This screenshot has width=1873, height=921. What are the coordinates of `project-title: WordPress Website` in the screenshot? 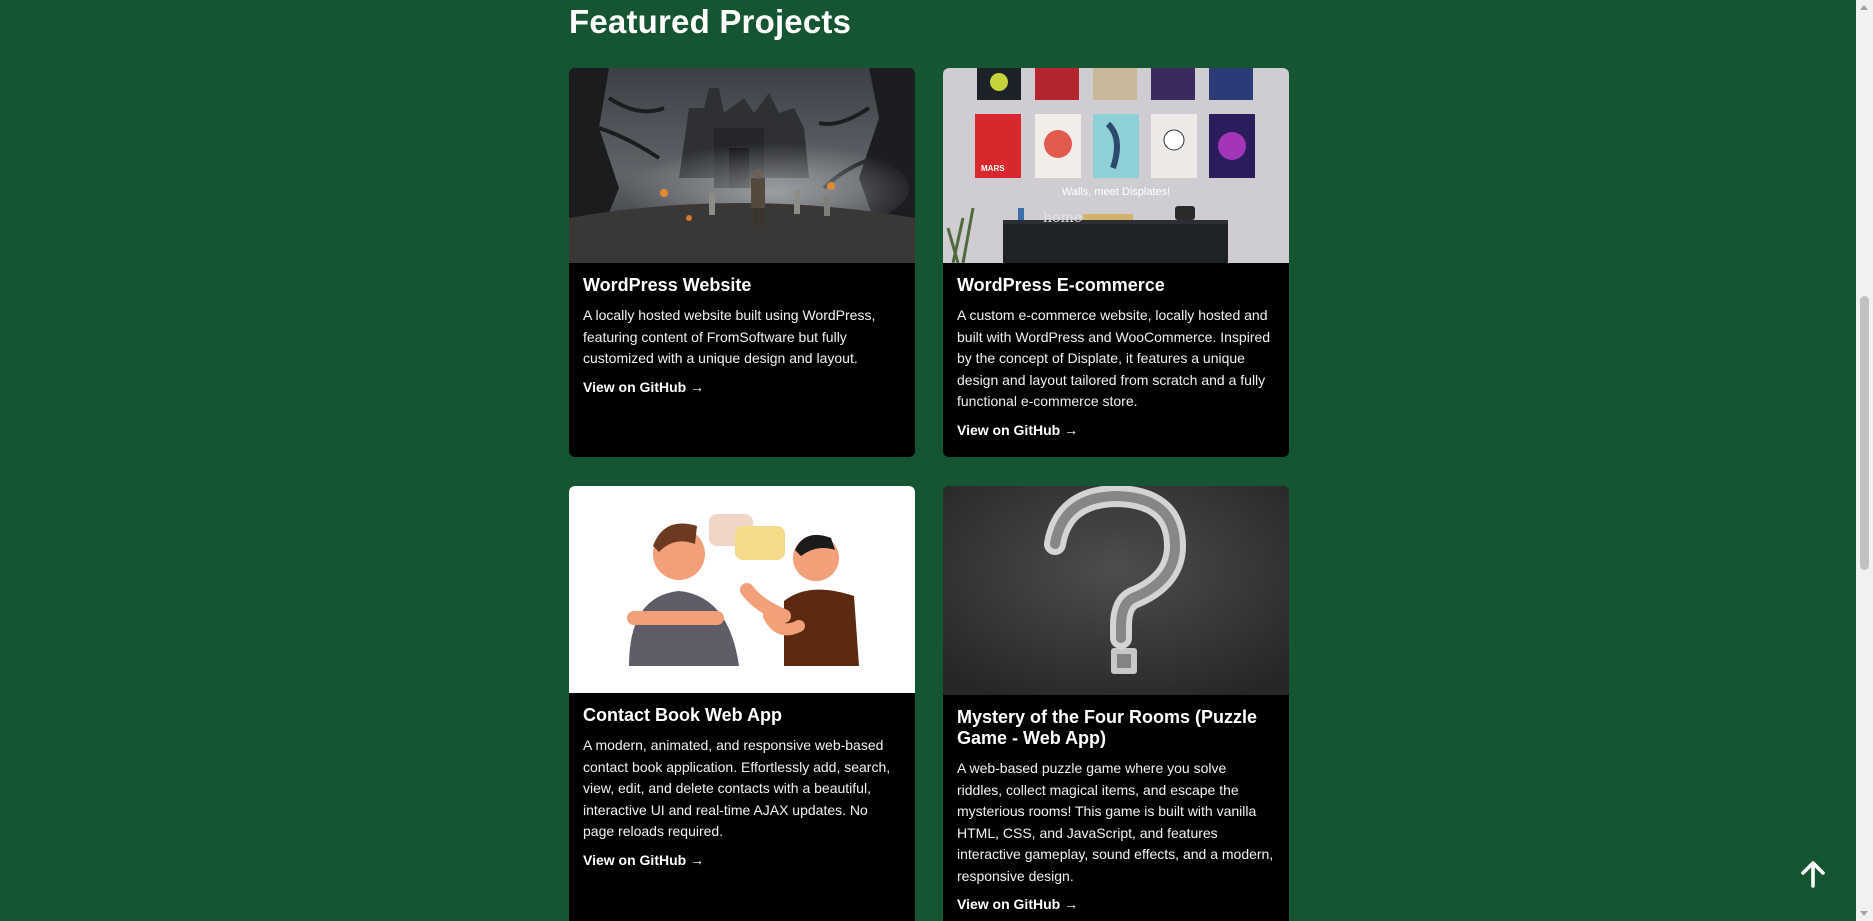 It's located at (667, 285).